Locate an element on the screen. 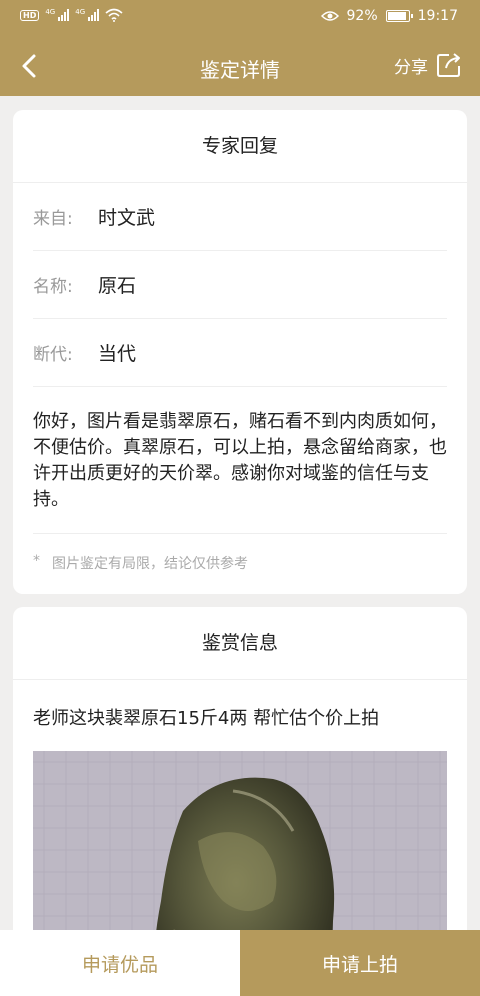  field-value: 原石 is located at coordinates (117, 286).